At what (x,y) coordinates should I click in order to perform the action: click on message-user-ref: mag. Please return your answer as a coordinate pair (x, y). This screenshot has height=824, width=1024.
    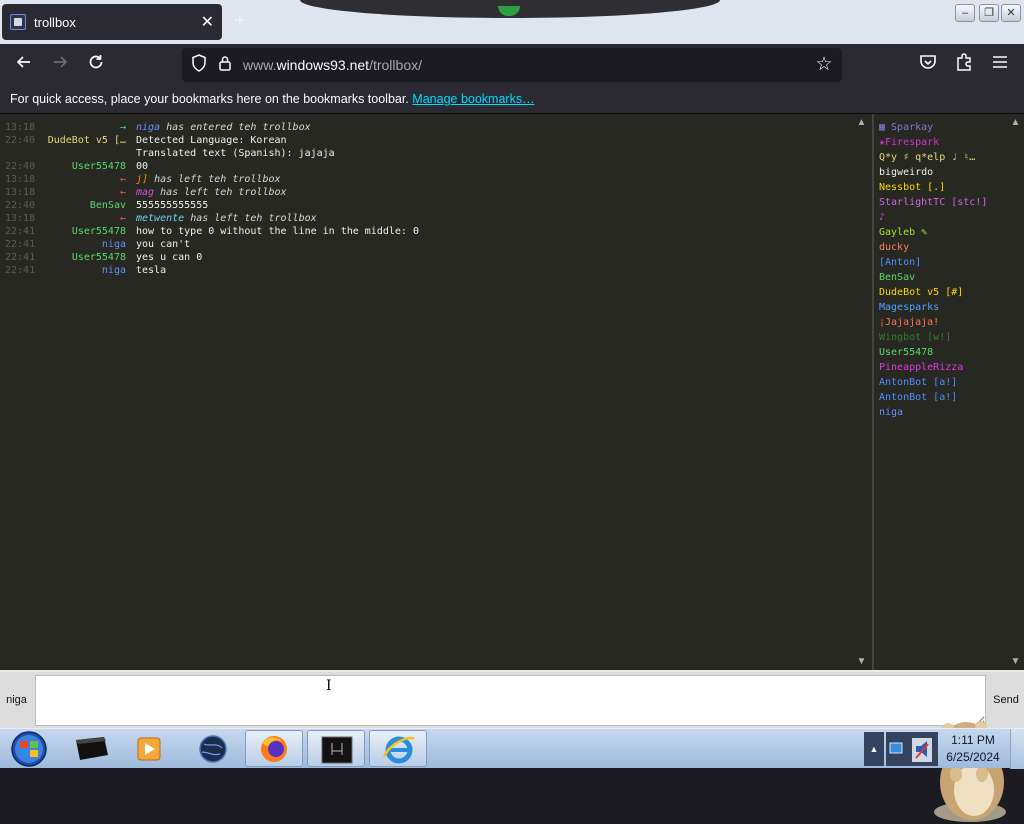
    Looking at the image, I should click on (145, 192).